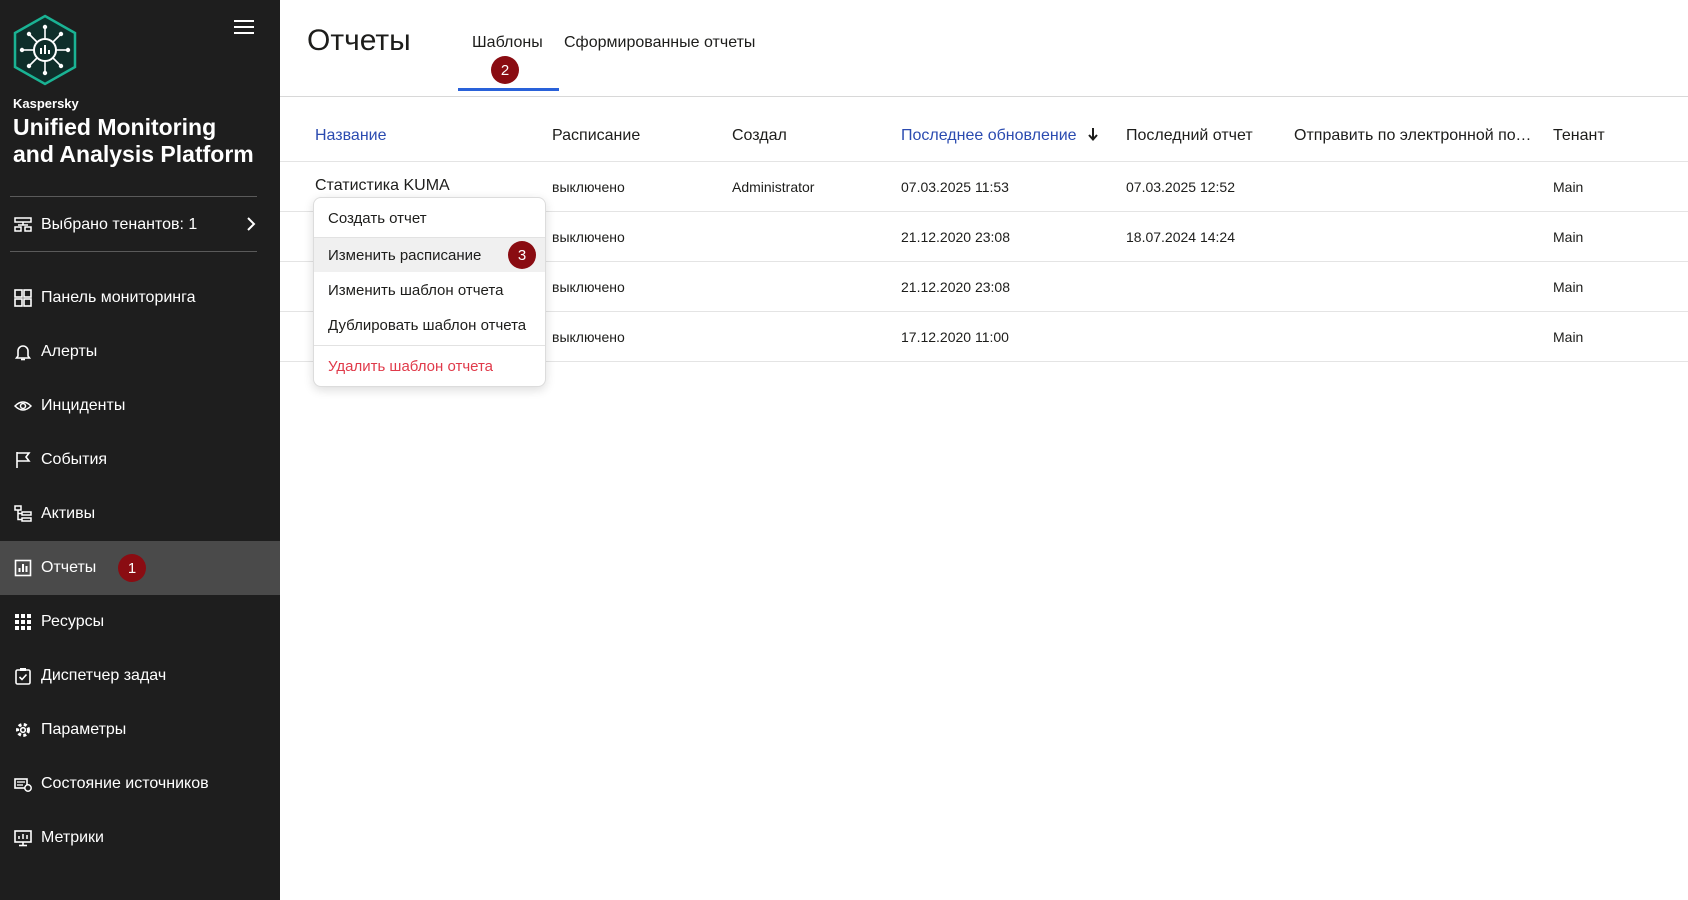 This screenshot has height=900, width=1688. I want to click on sidebar-item-label: Состояние источников, so click(125, 783).